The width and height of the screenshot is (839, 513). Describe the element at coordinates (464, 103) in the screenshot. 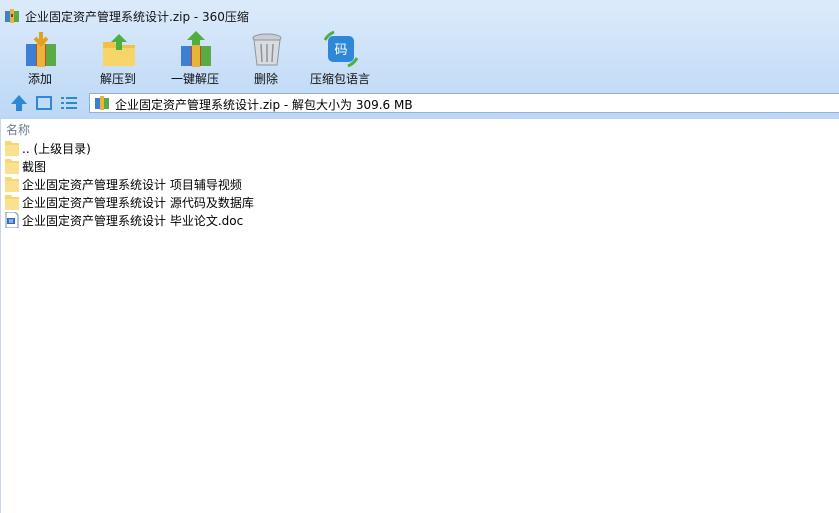

I see `address-bar: 企业固定资产管理系统设计.zip - 解包大小为 309.6 MB` at that location.